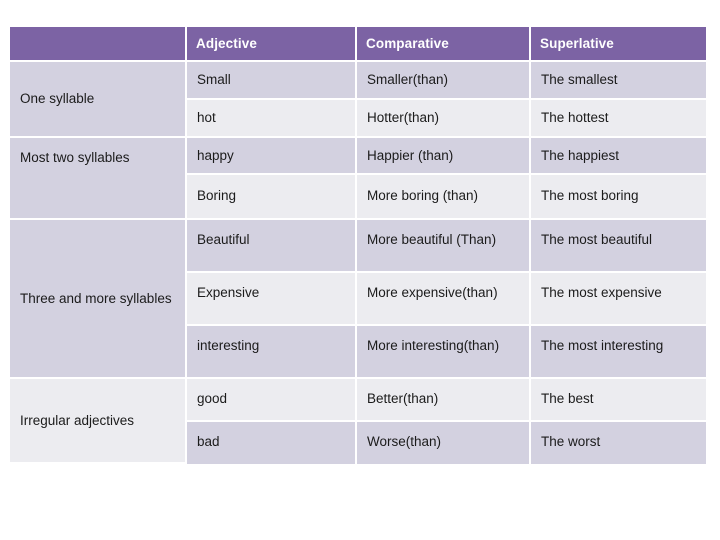 Image resolution: width=720 pixels, height=540 pixels. What do you see at coordinates (444, 400) in the screenshot?
I see `cell-comparative: Better(than)` at bounding box center [444, 400].